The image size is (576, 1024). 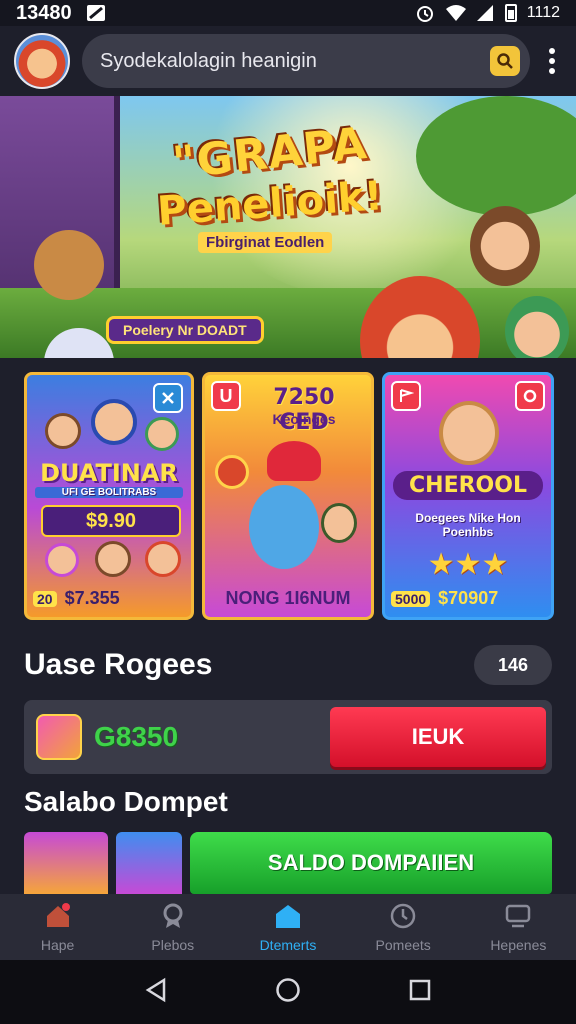 What do you see at coordinates (173, 945) in the screenshot?
I see `nav-label: Plebos` at bounding box center [173, 945].